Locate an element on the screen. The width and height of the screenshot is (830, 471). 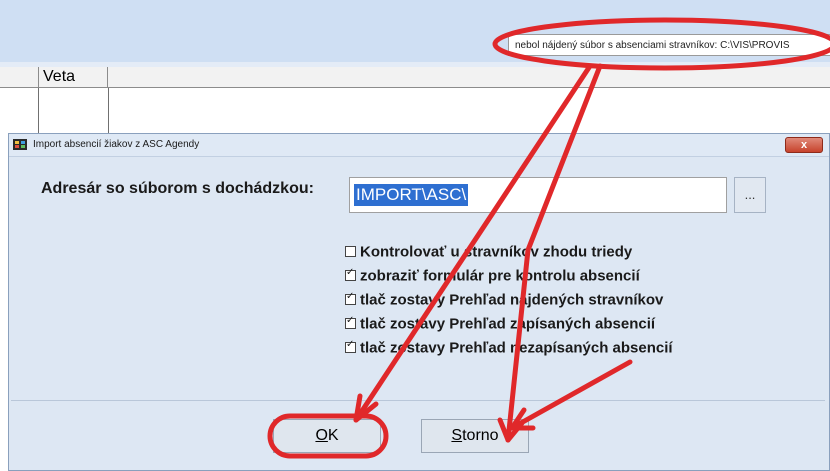
directory-value: IMPORT\ASC\ is located at coordinates (411, 195).